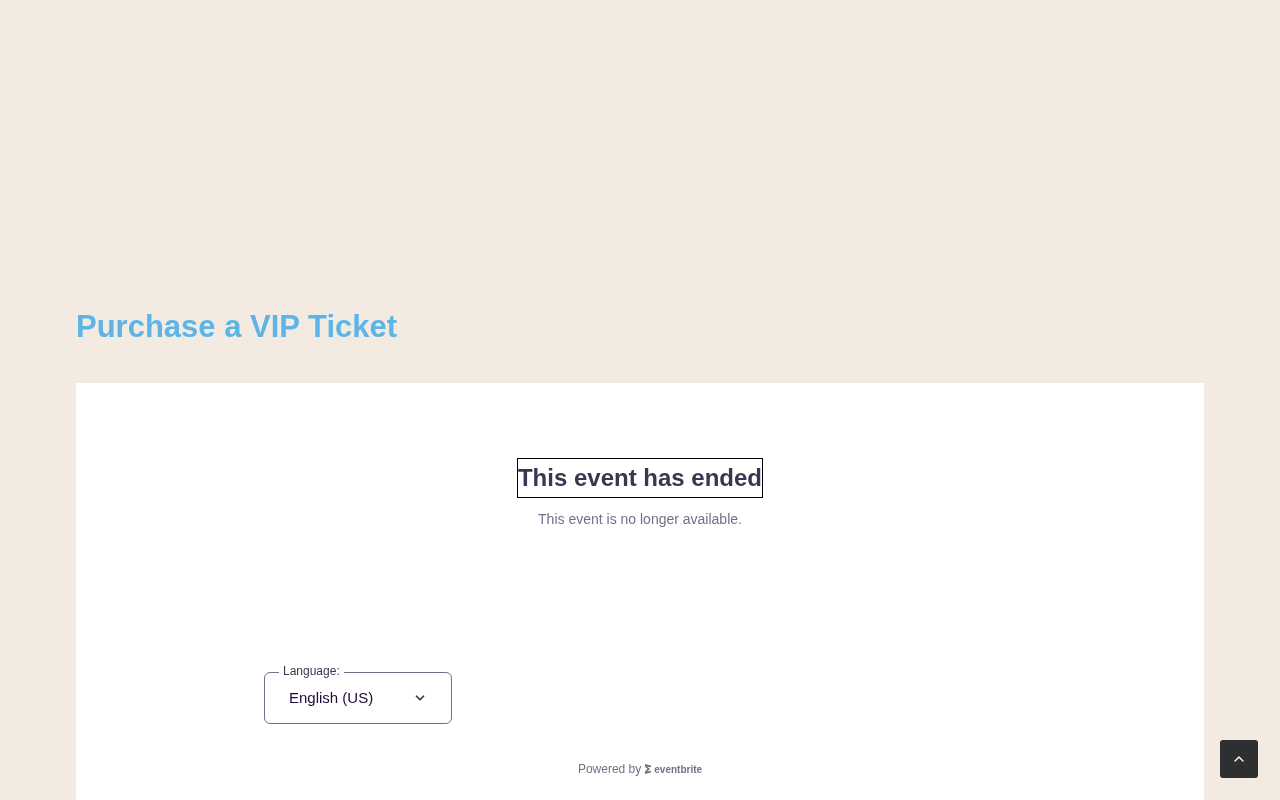  I want to click on scroll-to-top-button, so click(1239, 759).